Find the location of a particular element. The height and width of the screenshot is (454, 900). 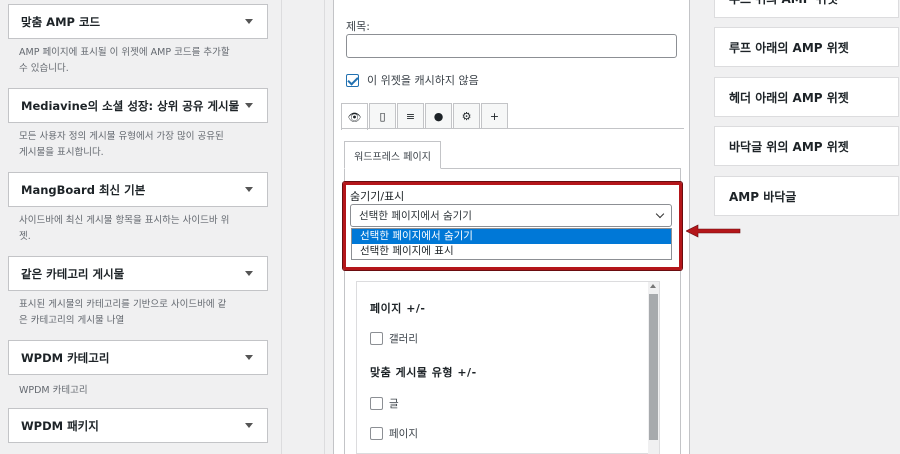

widget-description-line: 표시된 게시물의 카테고리를 기반으로 사이드바에 같 is located at coordinates (123, 304).